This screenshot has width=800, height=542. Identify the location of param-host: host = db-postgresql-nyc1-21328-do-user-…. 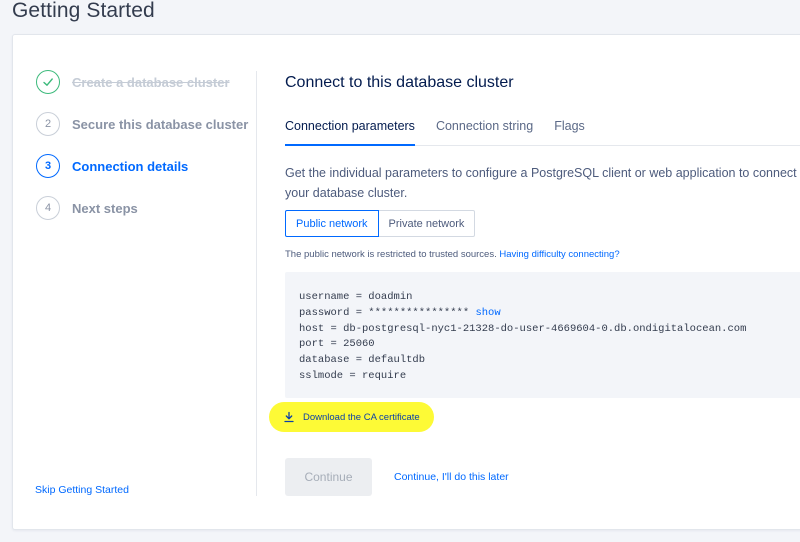
(523, 328).